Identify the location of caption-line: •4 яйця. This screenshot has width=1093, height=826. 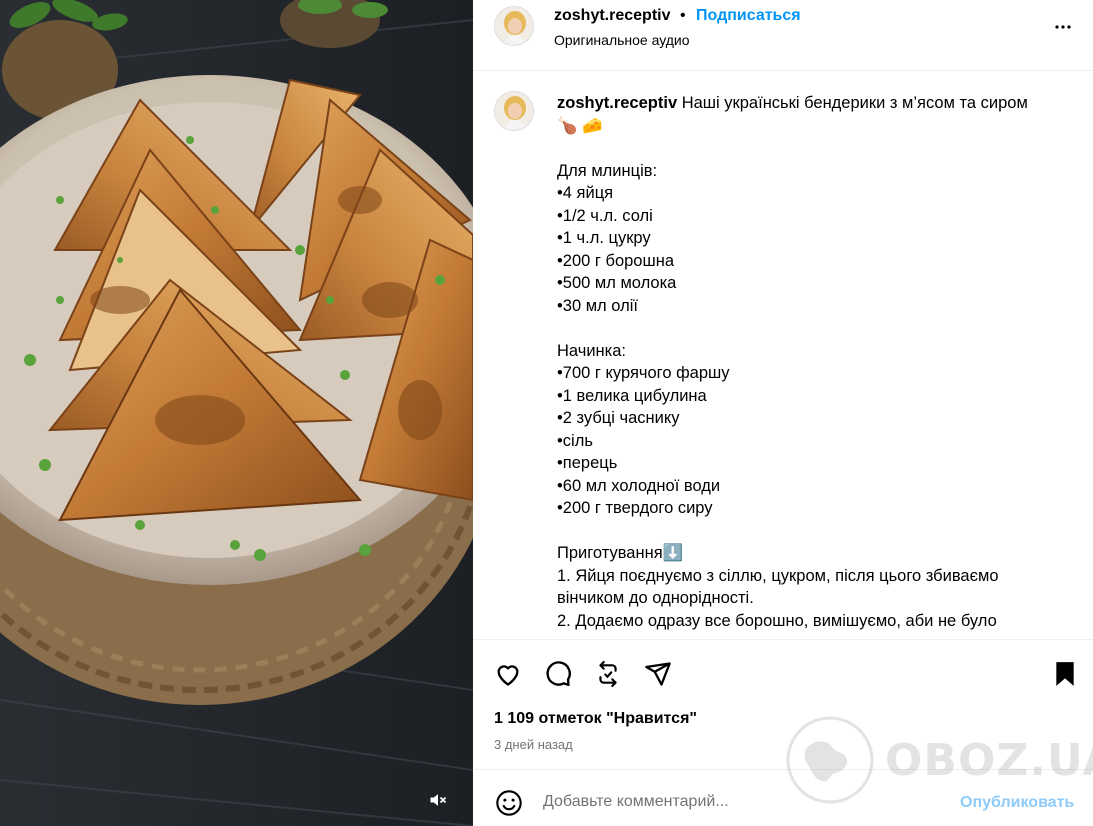
(585, 193).